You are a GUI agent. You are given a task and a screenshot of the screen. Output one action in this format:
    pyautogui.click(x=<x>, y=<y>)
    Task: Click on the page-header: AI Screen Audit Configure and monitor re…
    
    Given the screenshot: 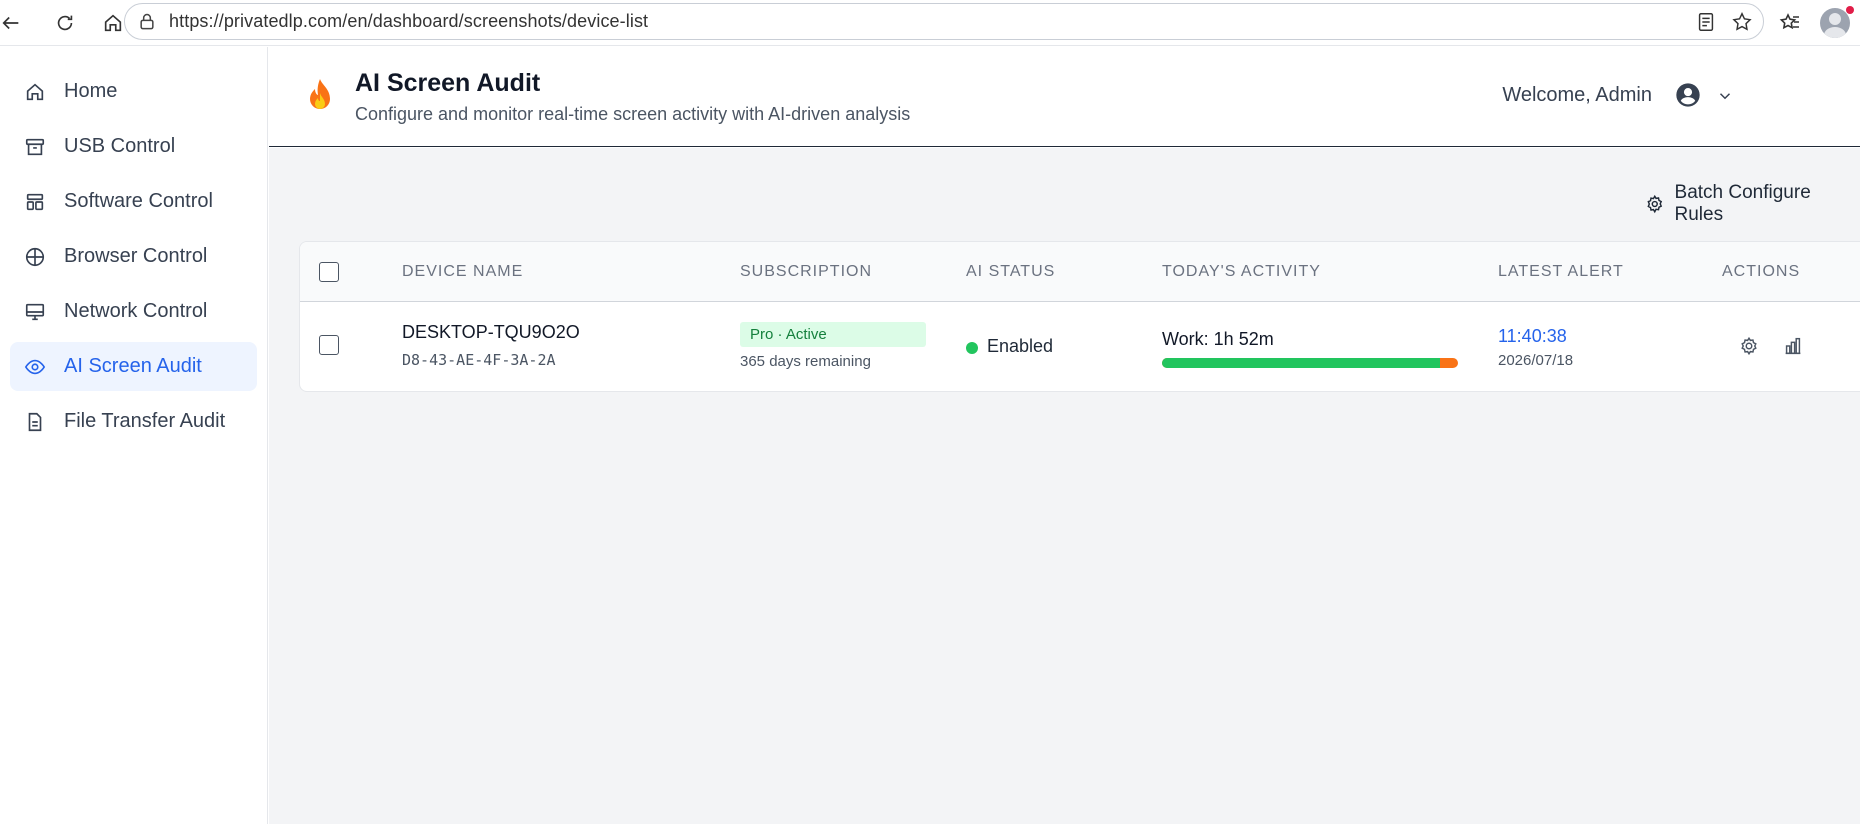 What is the action you would take?
    pyautogui.click(x=1064, y=97)
    